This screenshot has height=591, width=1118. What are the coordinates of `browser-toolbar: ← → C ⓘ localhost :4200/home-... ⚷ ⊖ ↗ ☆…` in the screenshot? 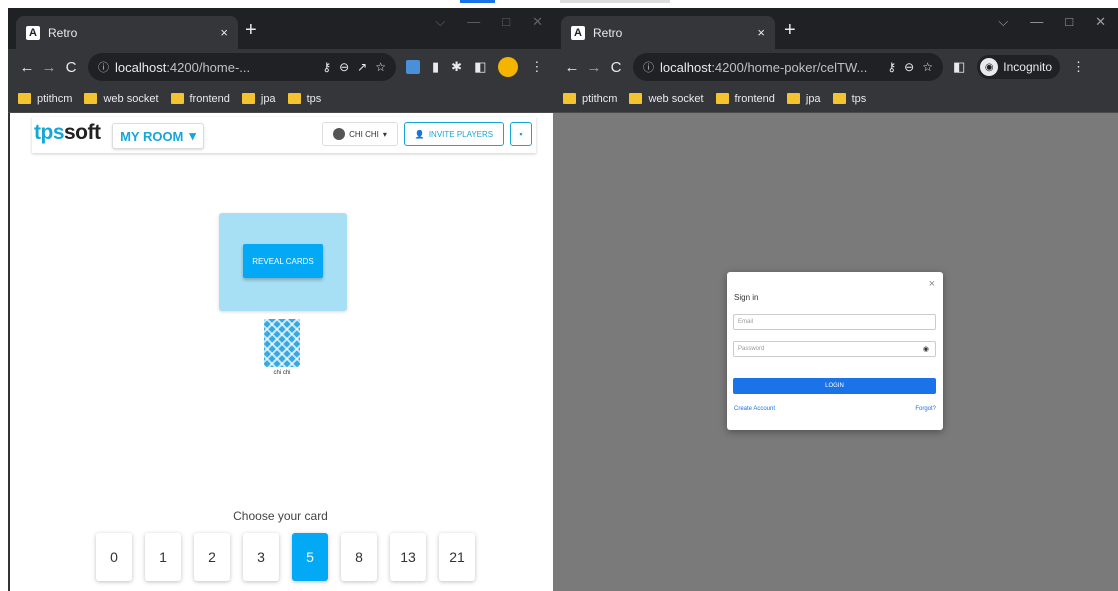 It's located at (280, 67).